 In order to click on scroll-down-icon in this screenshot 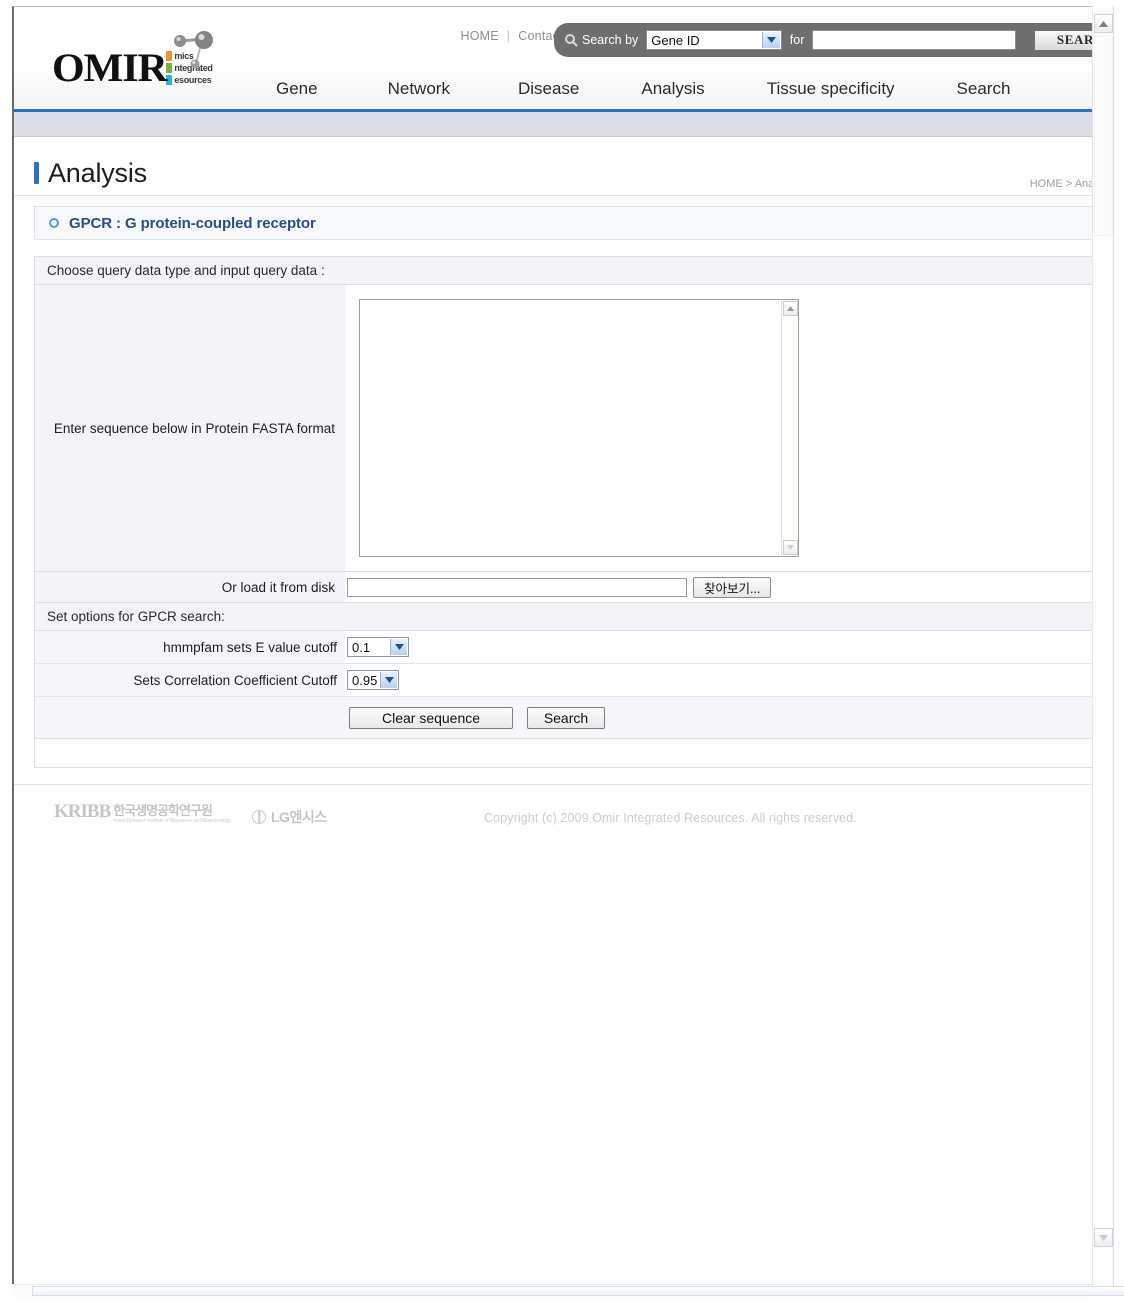, I will do `click(790, 547)`.